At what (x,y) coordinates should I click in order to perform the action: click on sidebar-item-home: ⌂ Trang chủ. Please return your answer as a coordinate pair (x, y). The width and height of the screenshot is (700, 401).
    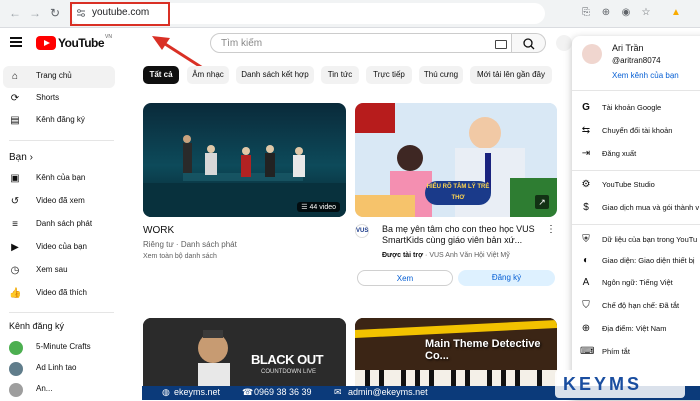
    Looking at the image, I should click on (59, 77).